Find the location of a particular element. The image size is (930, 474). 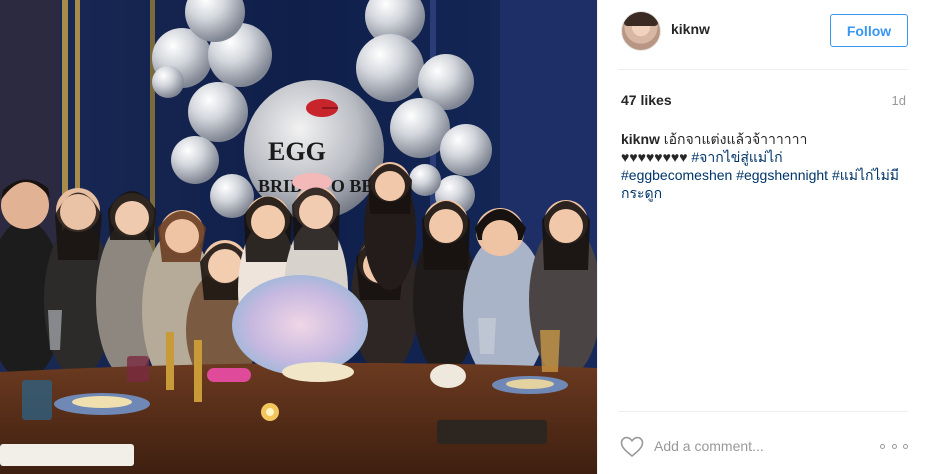

comment-bar is located at coordinates (763, 442).